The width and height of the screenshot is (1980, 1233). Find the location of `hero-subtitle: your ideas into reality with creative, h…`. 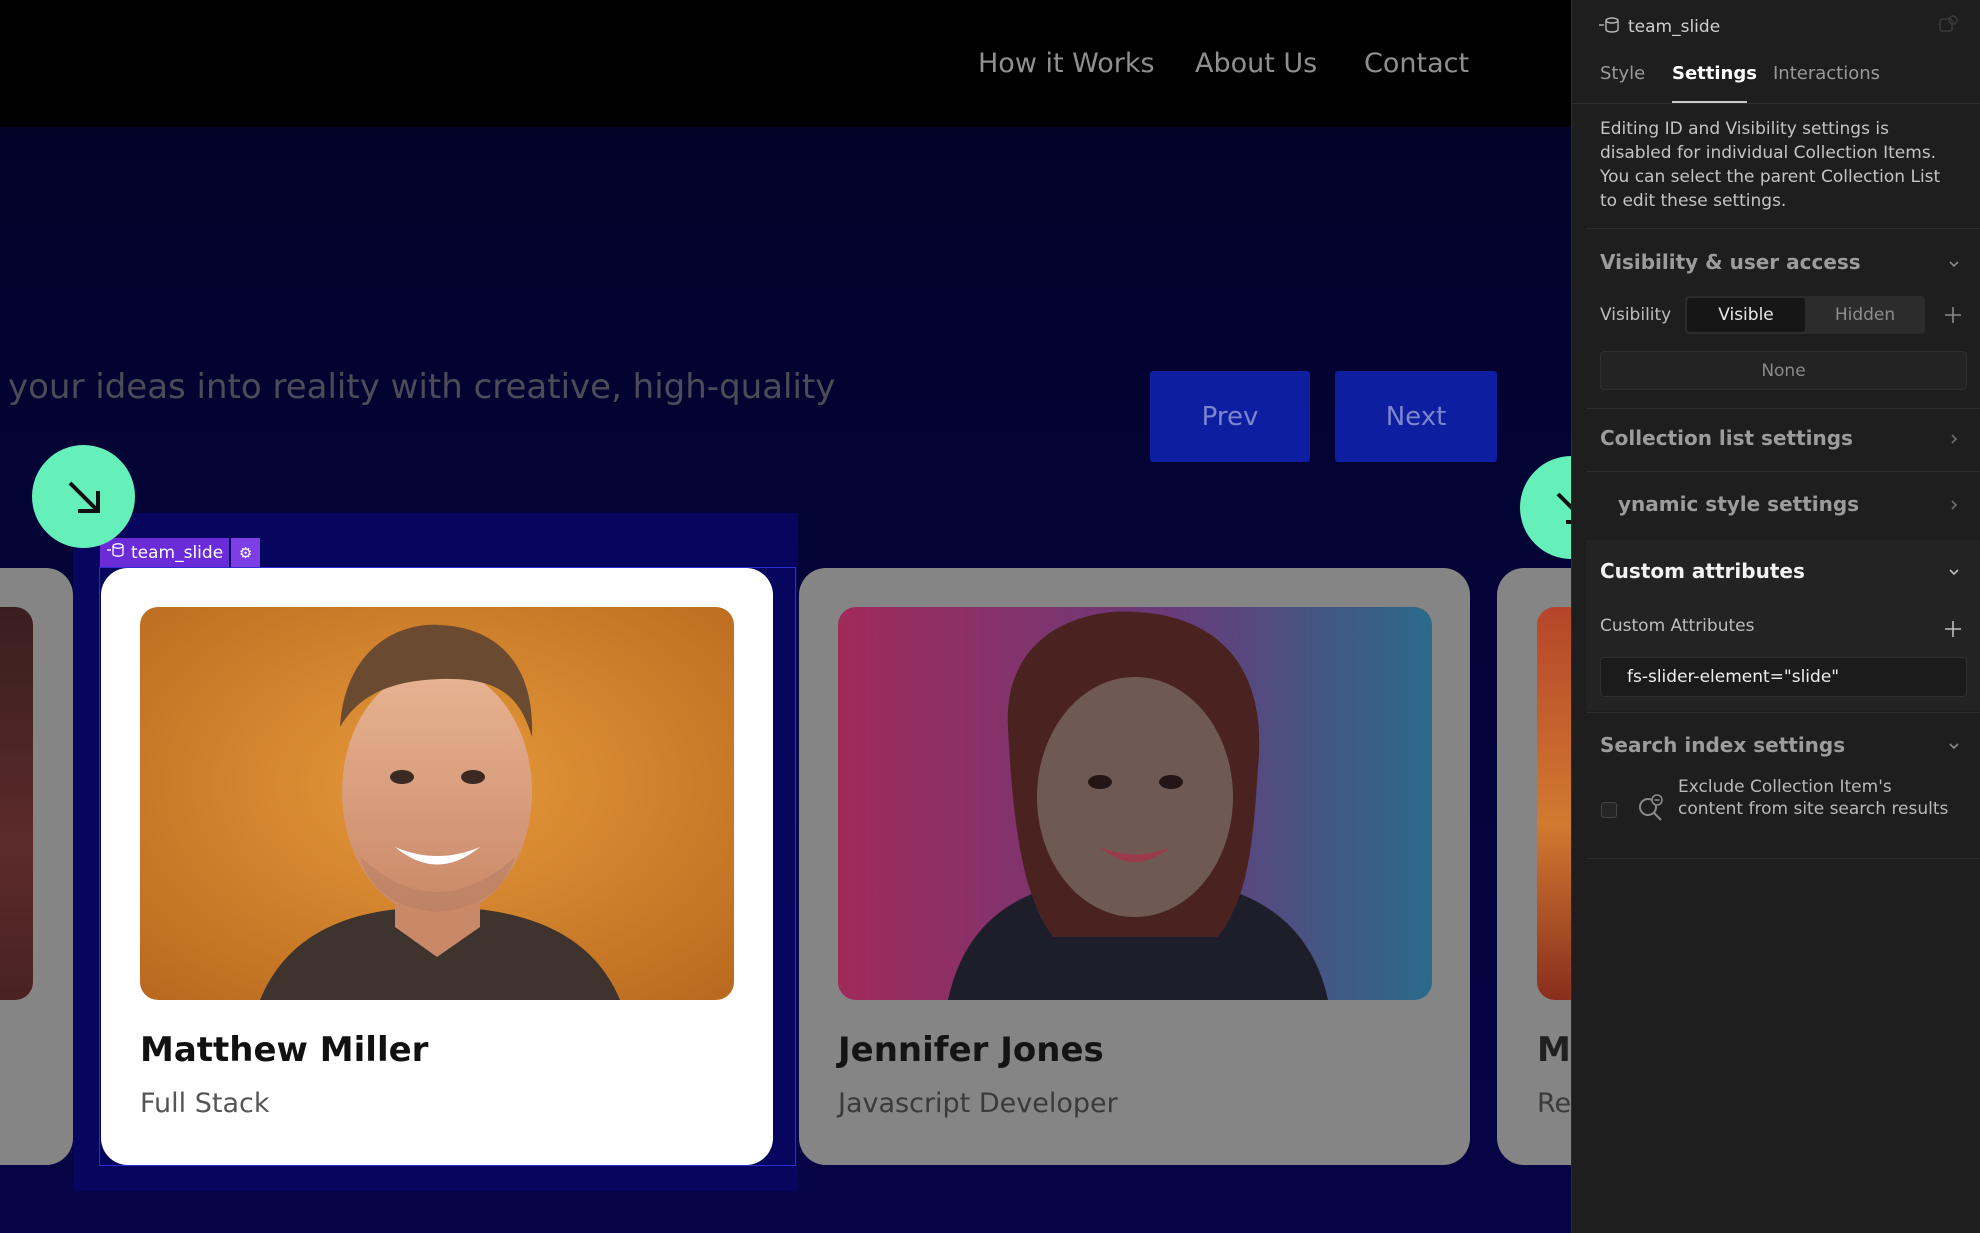

hero-subtitle: your ideas into reality with creative, h… is located at coordinates (422, 387).